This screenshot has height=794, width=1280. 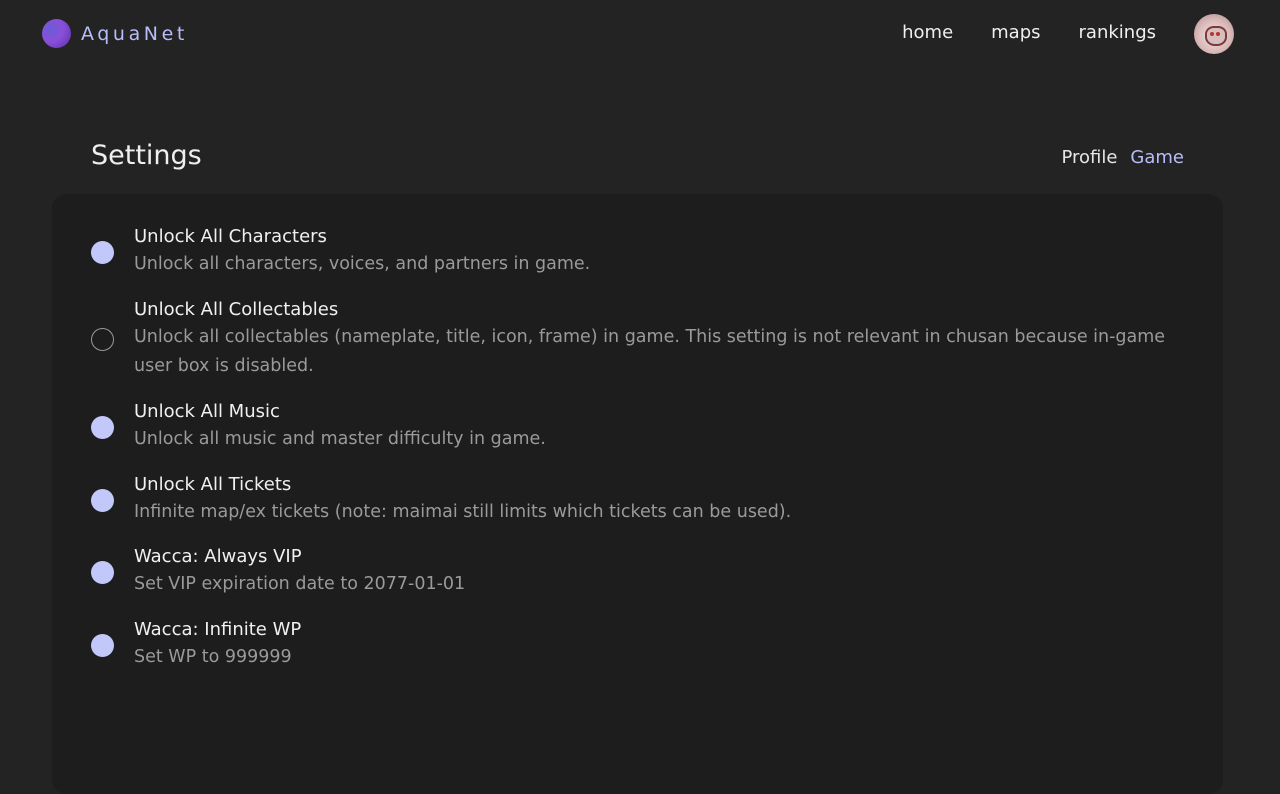 I want to click on setting-description: Set VIP expiration date to 2077-01-01, so click(x=300, y=584).